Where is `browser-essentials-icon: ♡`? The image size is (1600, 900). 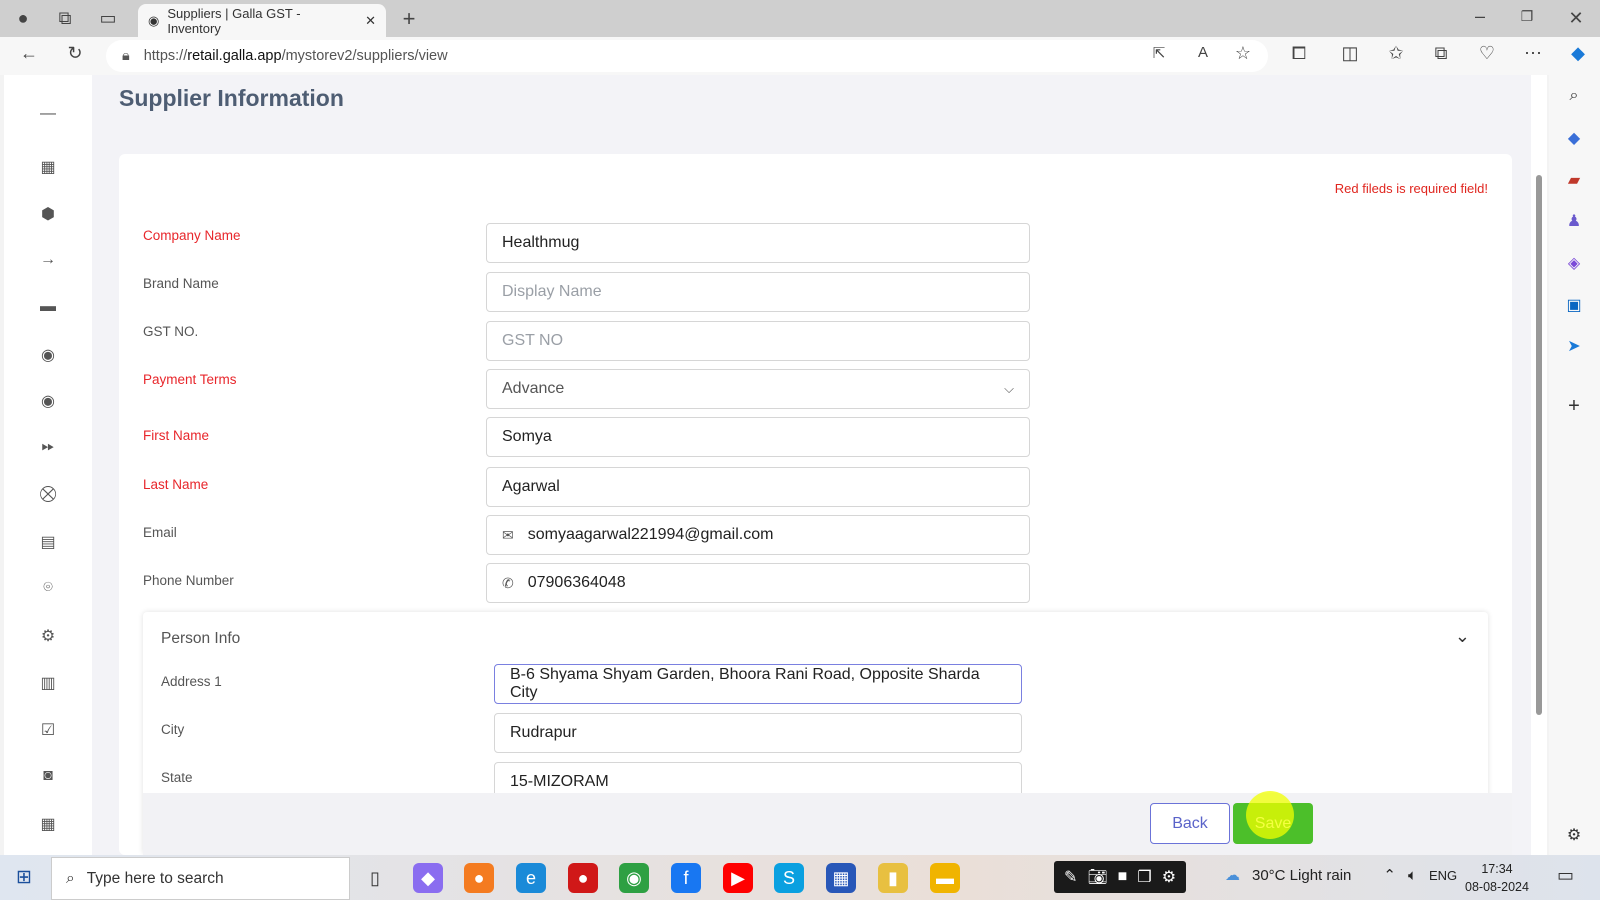 browser-essentials-icon: ♡ is located at coordinates (1487, 53).